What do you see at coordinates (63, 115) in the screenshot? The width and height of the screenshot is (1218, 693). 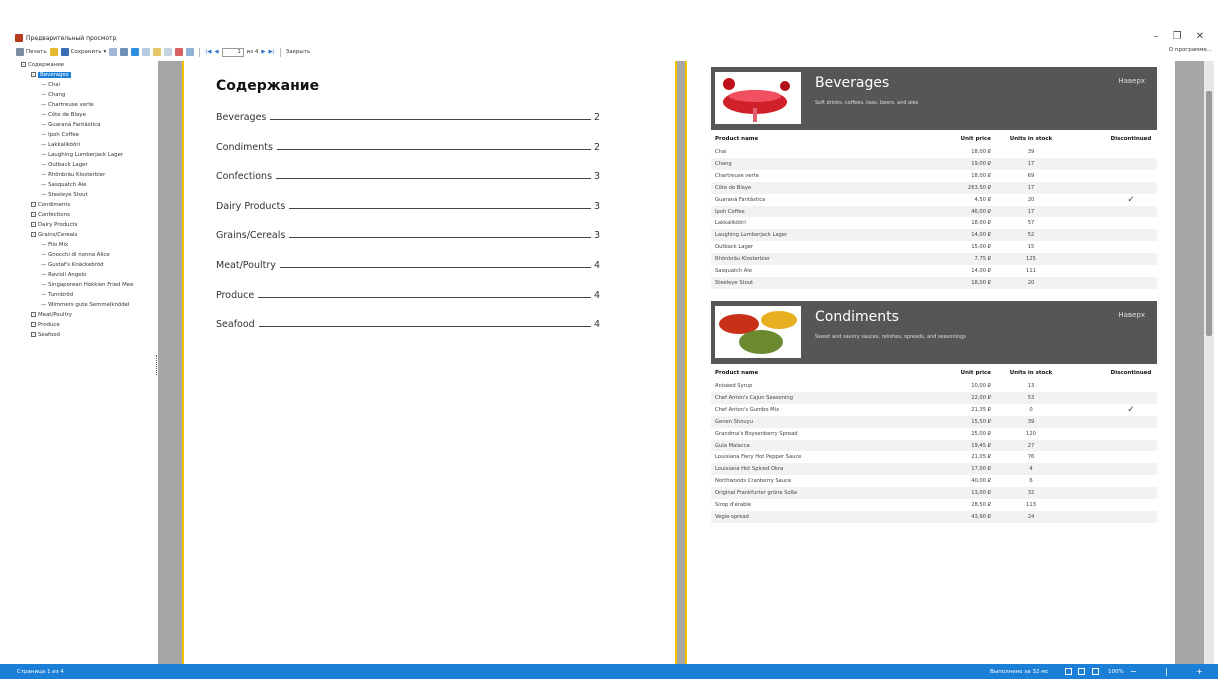 I see `tree-item: — Côte de Blaye` at bounding box center [63, 115].